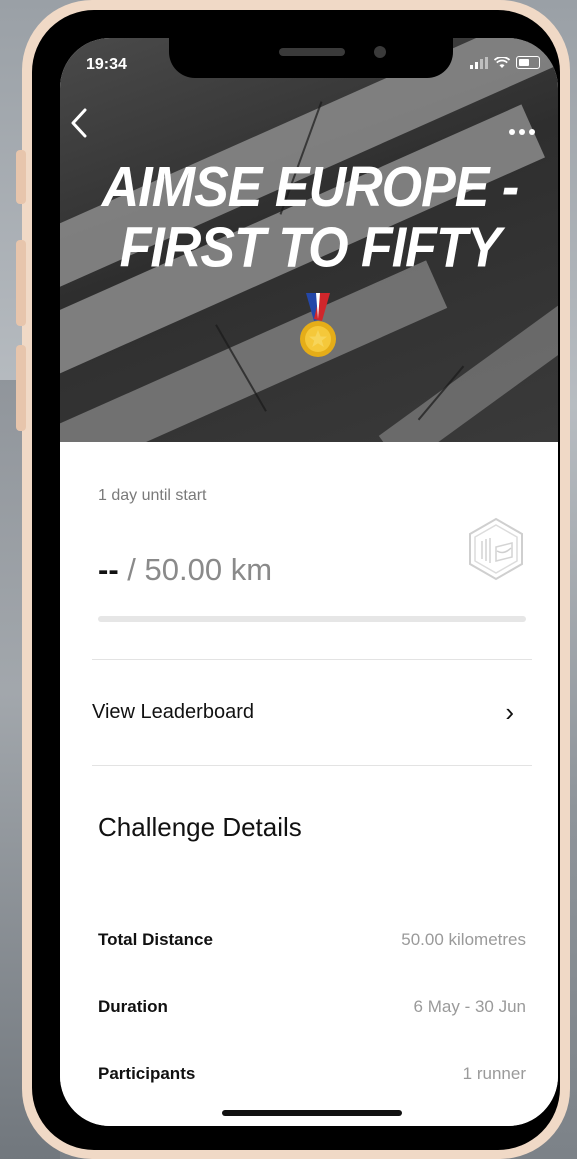 The image size is (577, 1159). What do you see at coordinates (312, 1113) in the screenshot?
I see `home-indicator` at bounding box center [312, 1113].